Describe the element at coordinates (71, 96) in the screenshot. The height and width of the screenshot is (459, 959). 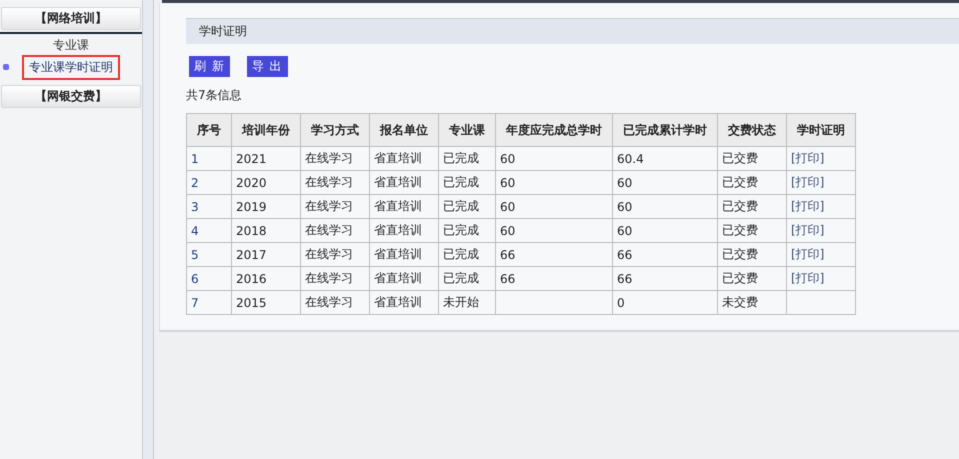
I see `section-header: 【网银交费】` at that location.